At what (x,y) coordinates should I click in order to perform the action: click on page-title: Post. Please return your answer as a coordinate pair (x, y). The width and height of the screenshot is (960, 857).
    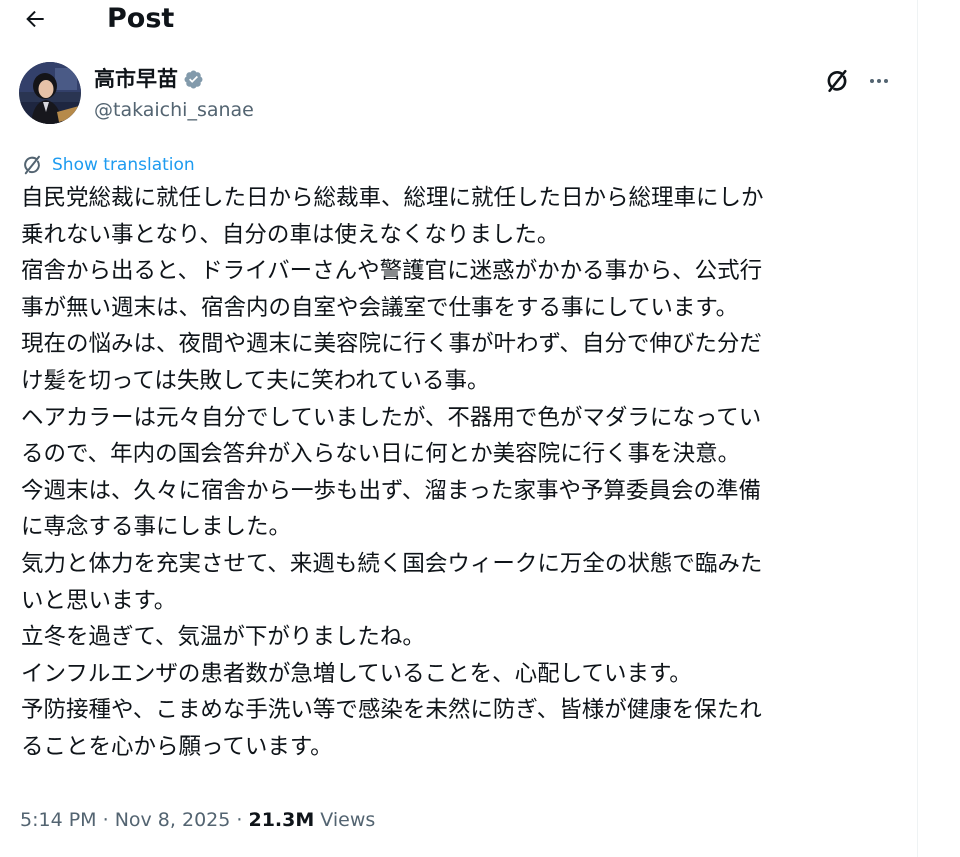
    Looking at the image, I should click on (141, 18).